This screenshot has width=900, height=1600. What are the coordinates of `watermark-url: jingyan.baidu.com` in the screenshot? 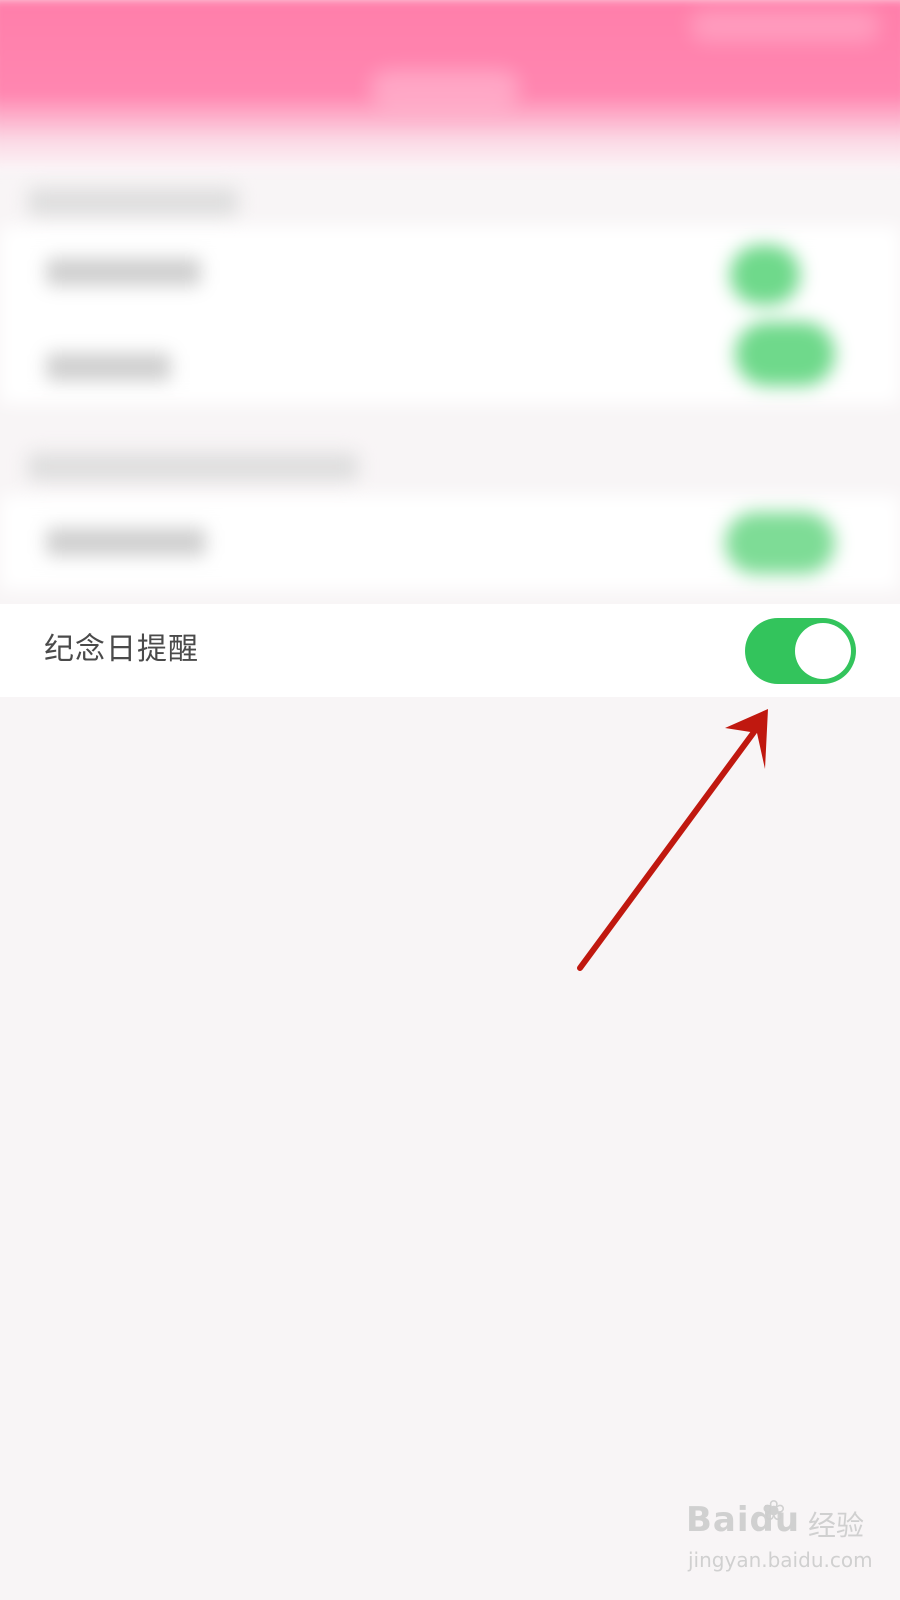 It's located at (780, 1560).